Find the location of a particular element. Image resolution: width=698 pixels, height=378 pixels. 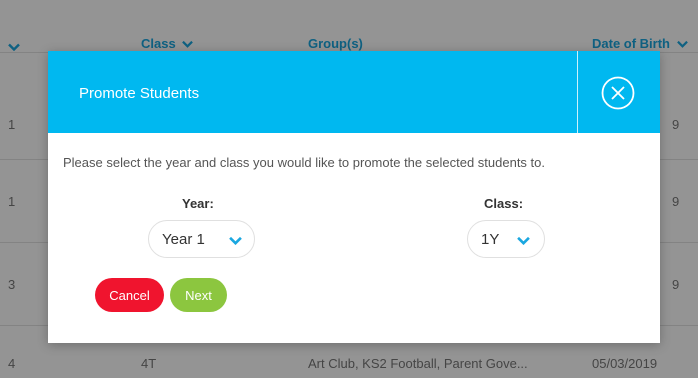

year-label: Year: is located at coordinates (198, 203).